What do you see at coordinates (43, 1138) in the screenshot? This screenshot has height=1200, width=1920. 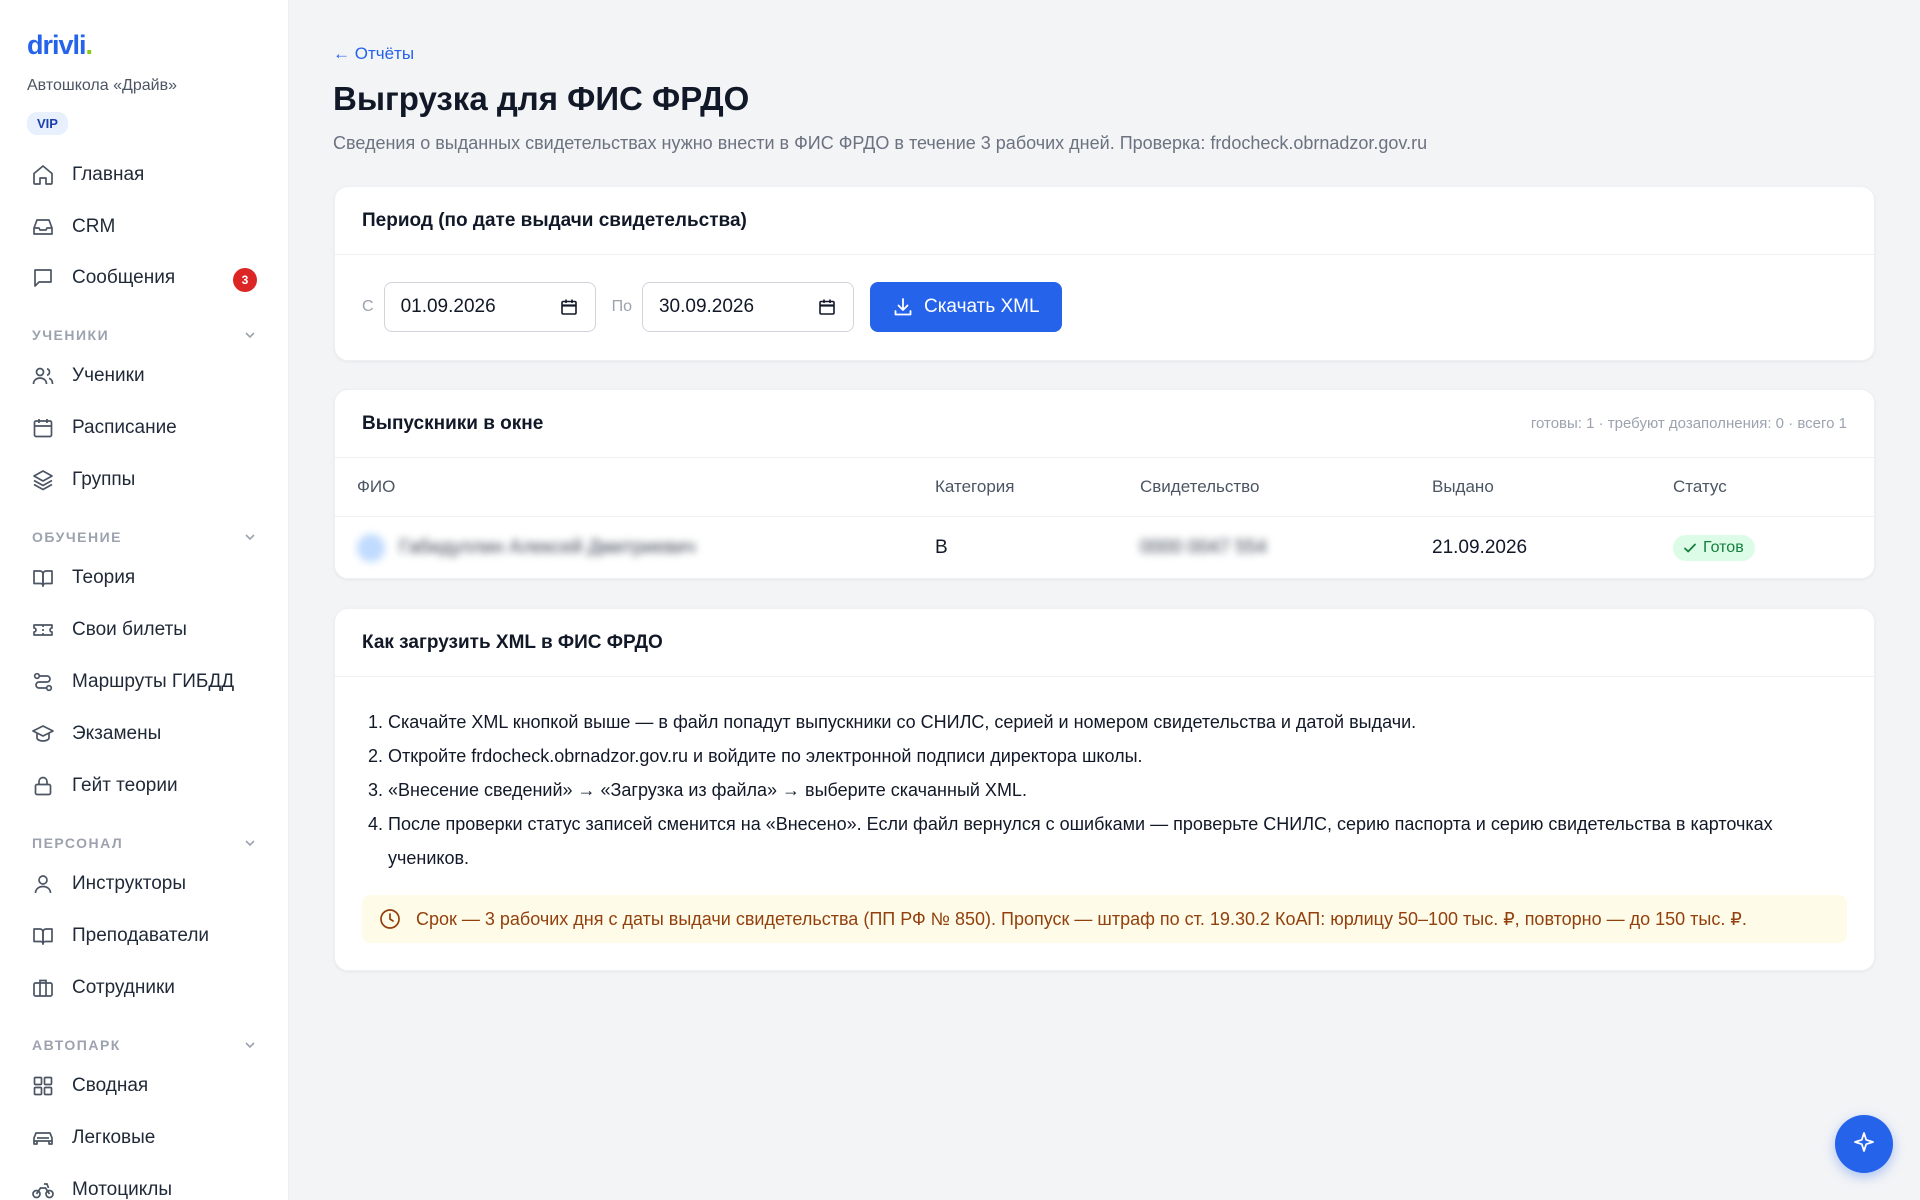 I see `car-icon` at bounding box center [43, 1138].